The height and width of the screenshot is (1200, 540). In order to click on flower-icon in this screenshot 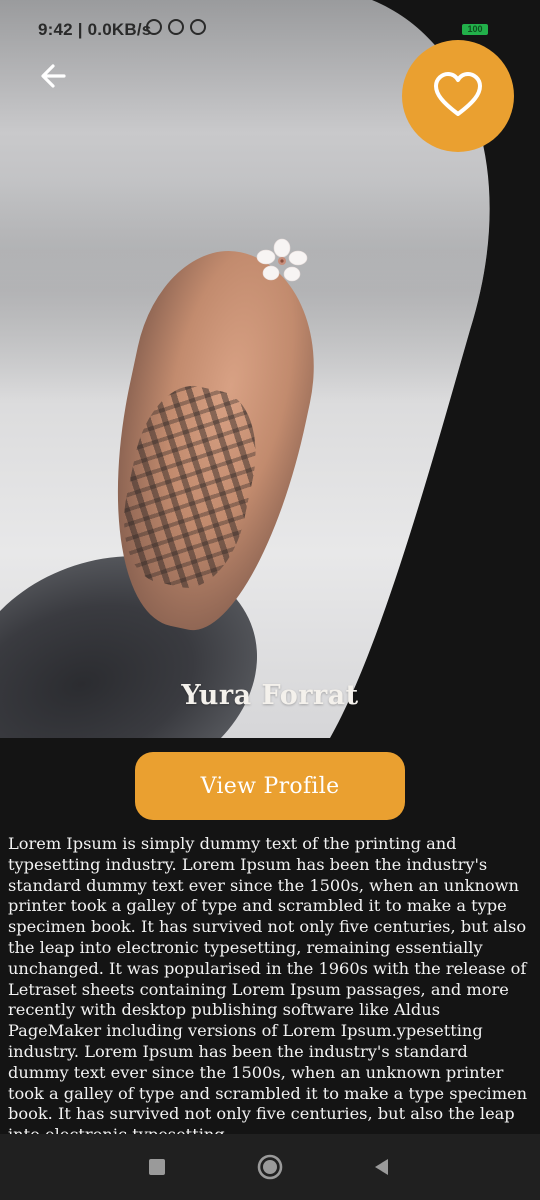, I will do `click(282, 260)`.